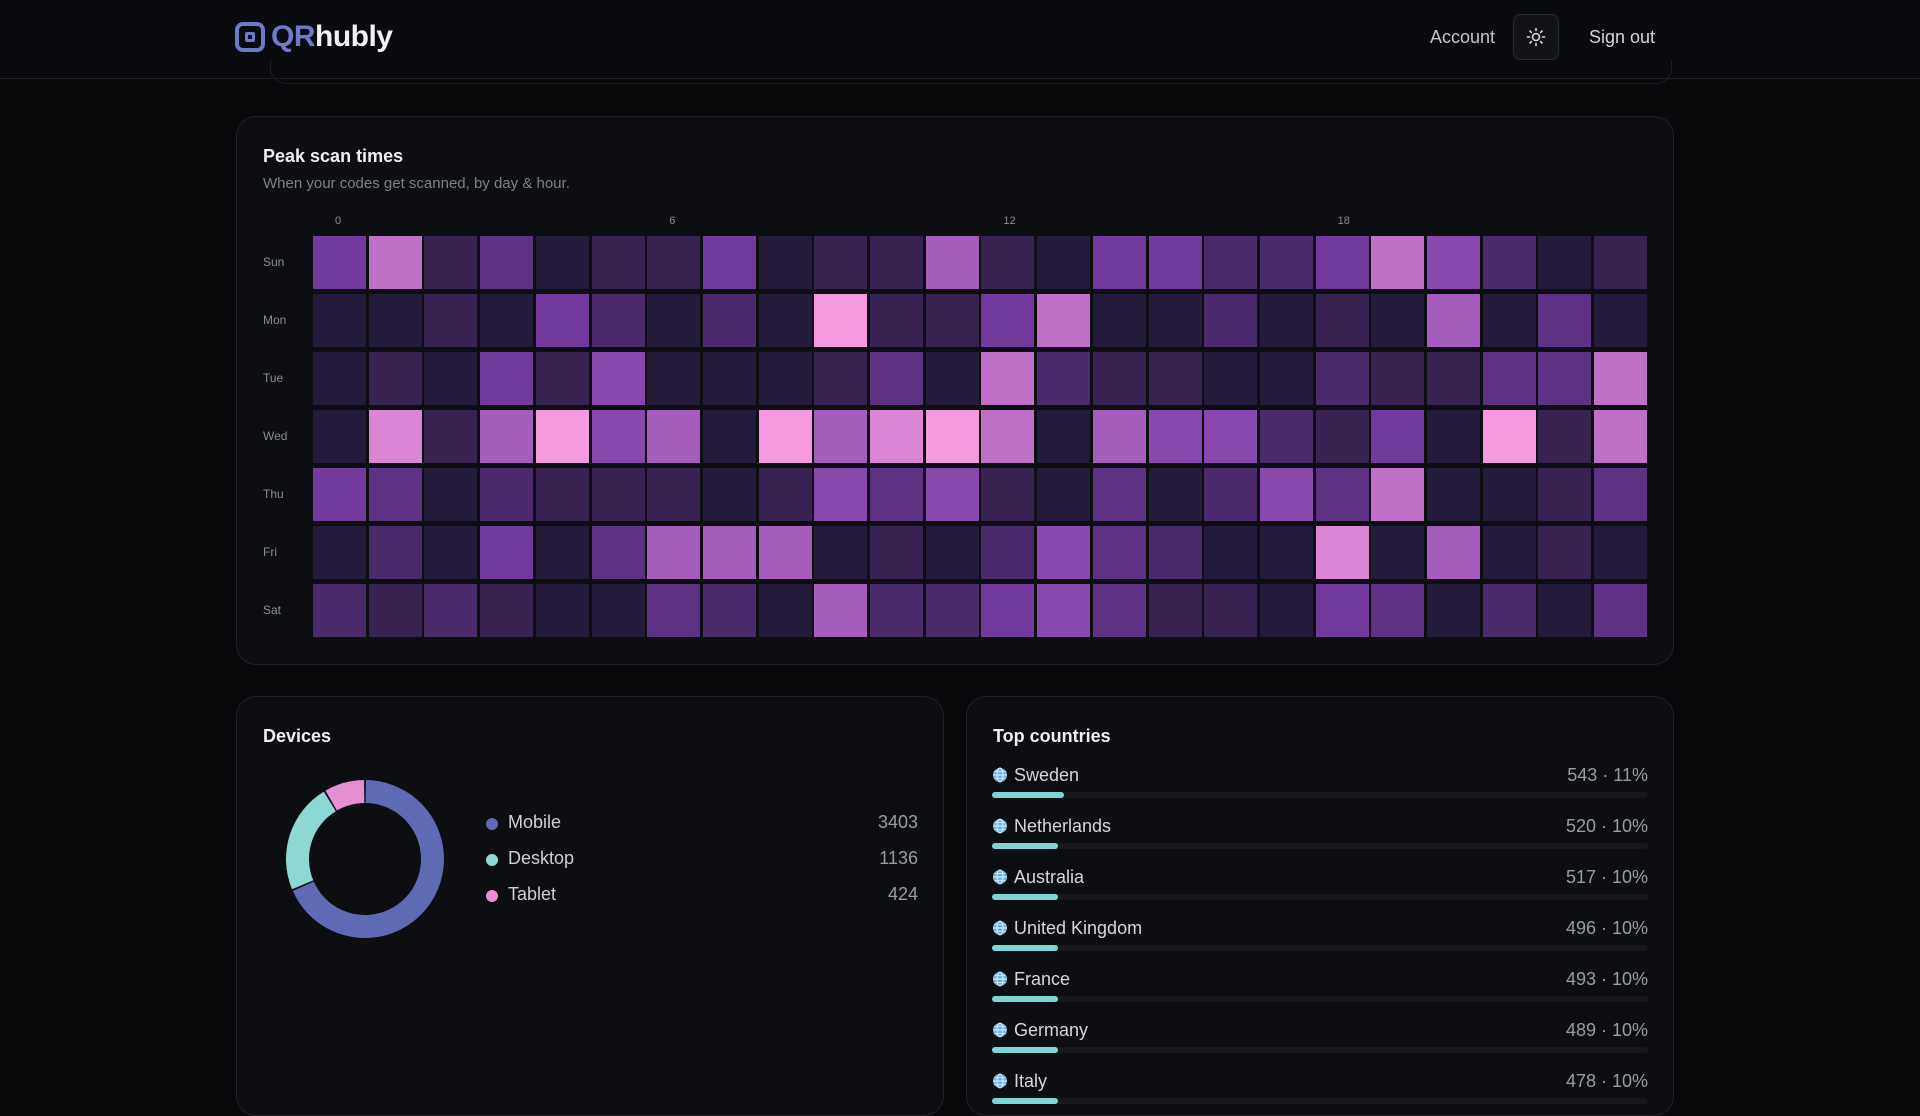  I want to click on logo: QRhubly, so click(314, 37).